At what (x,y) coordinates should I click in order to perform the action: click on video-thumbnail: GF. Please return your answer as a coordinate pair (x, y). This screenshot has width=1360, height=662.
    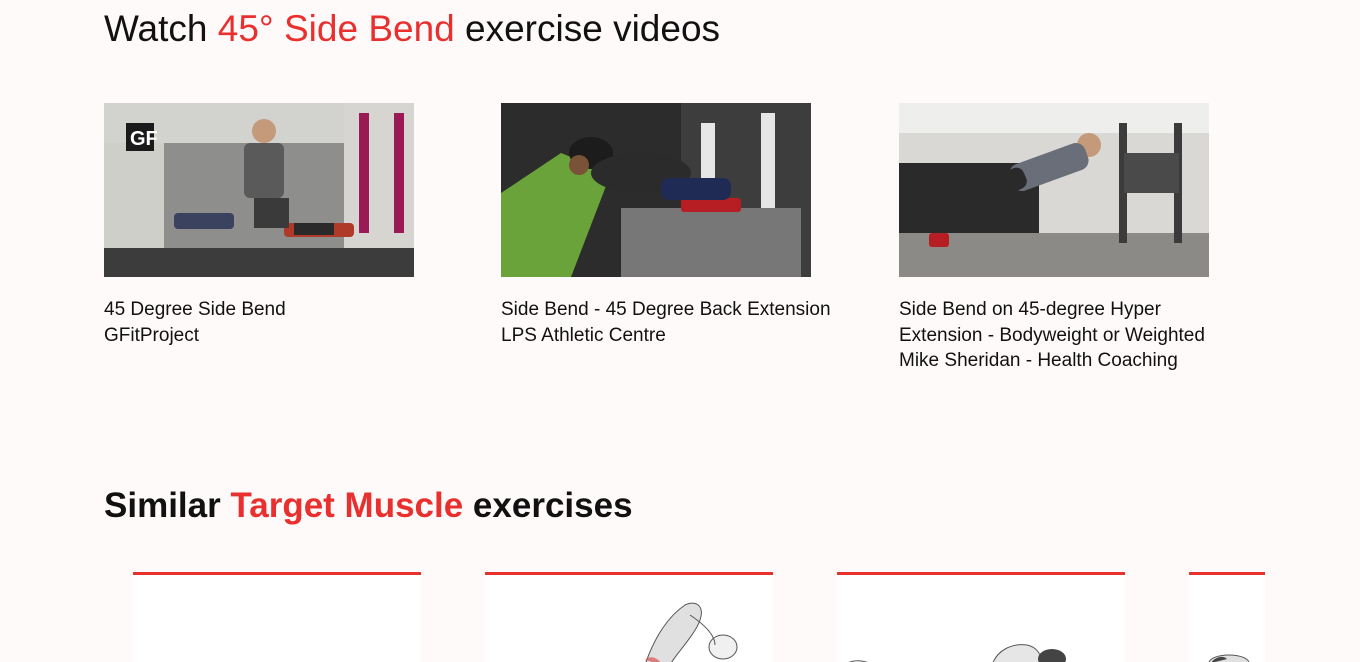
    Looking at the image, I should click on (259, 190).